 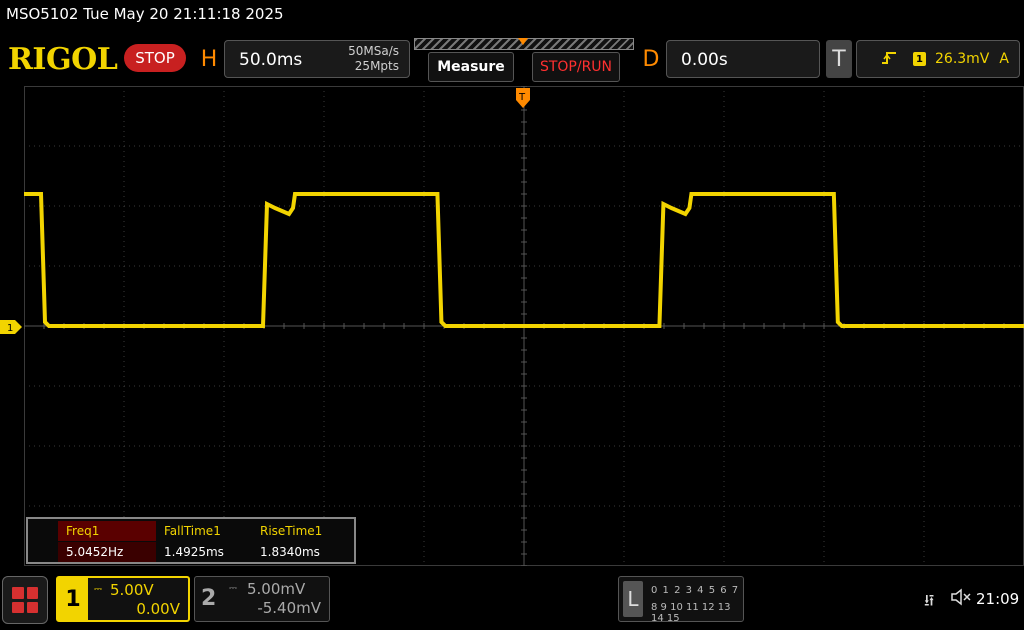 What do you see at coordinates (839, 59) in the screenshot?
I see `trigger-menu-letter: T` at bounding box center [839, 59].